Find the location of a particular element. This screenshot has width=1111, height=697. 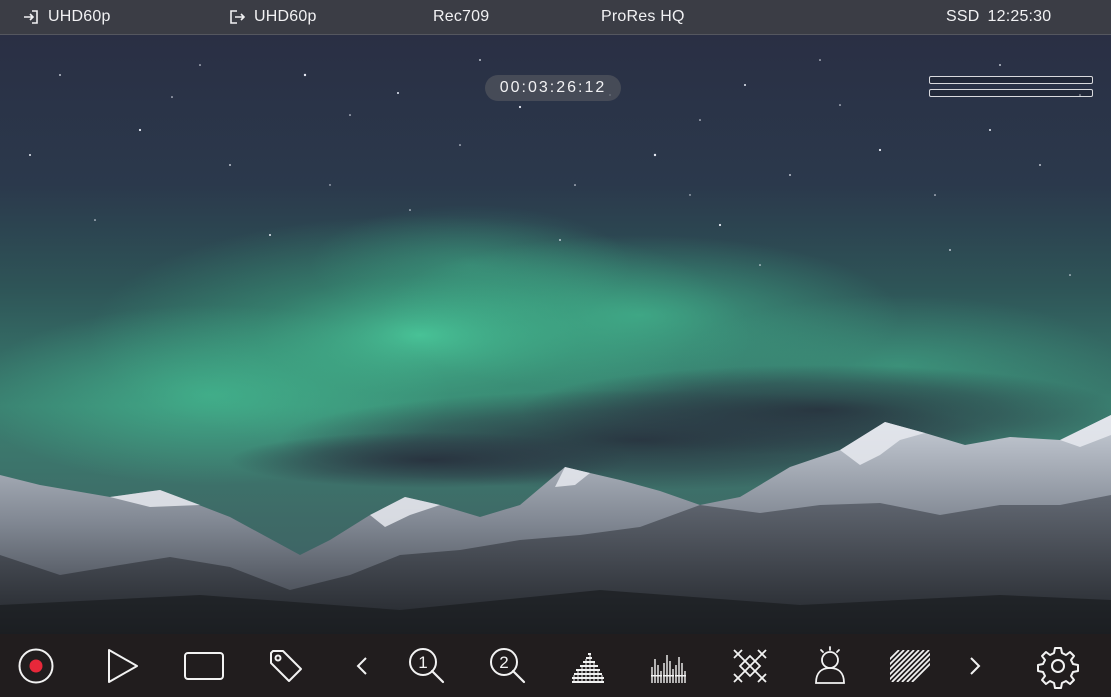

zoom-1-button: 1 is located at coordinates (426, 666).